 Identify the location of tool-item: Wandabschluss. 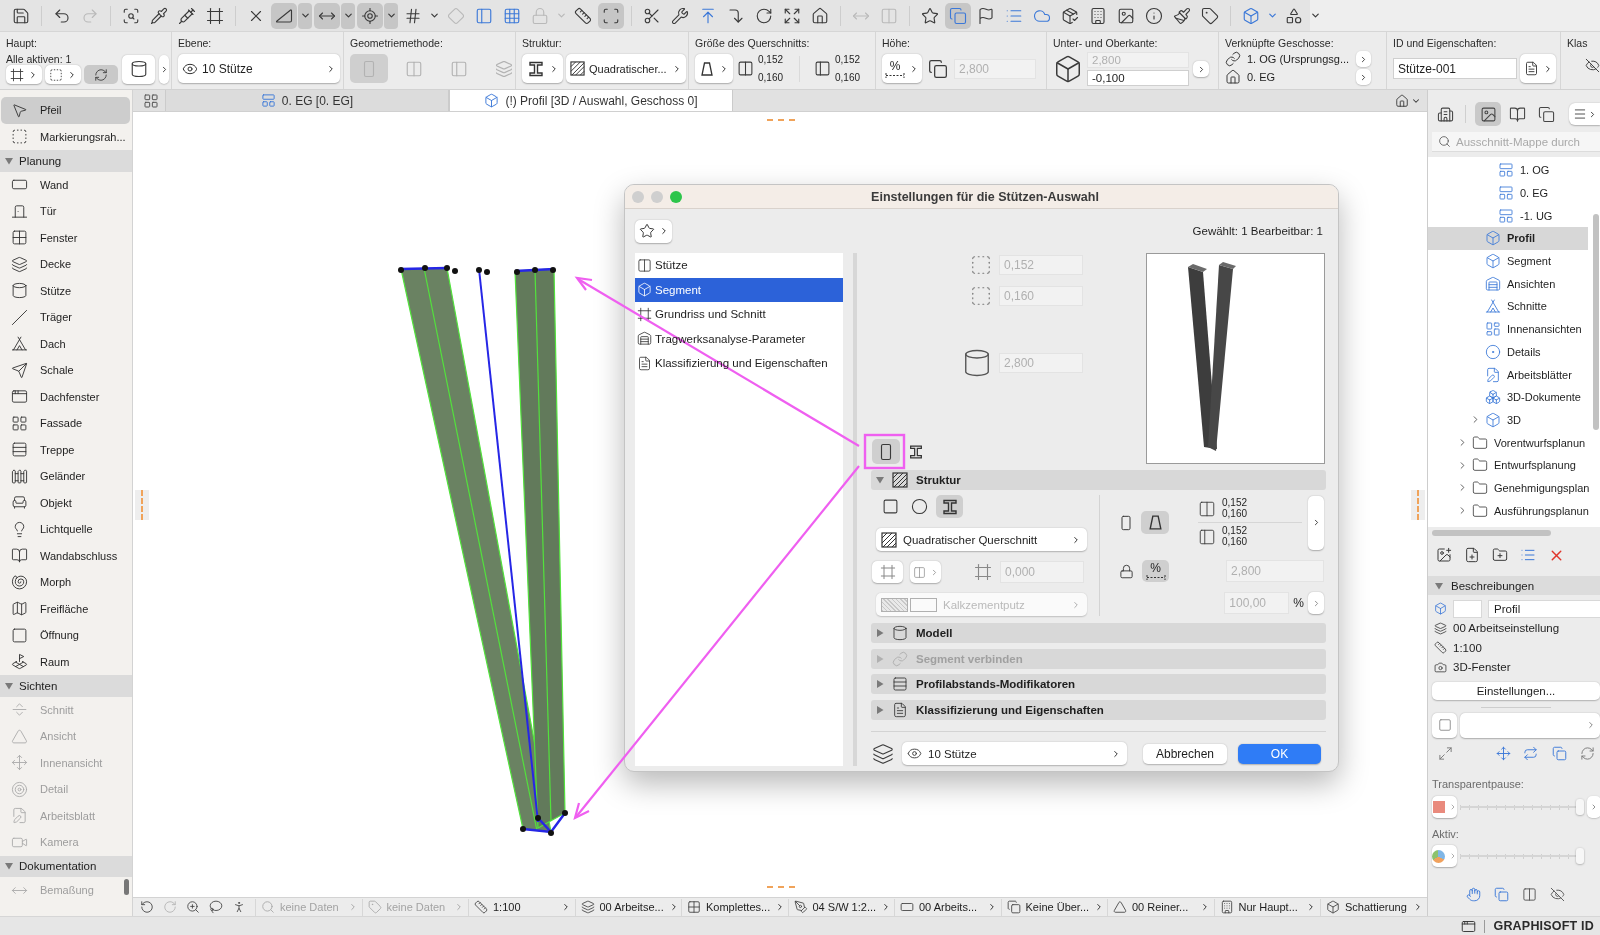
(65, 555).